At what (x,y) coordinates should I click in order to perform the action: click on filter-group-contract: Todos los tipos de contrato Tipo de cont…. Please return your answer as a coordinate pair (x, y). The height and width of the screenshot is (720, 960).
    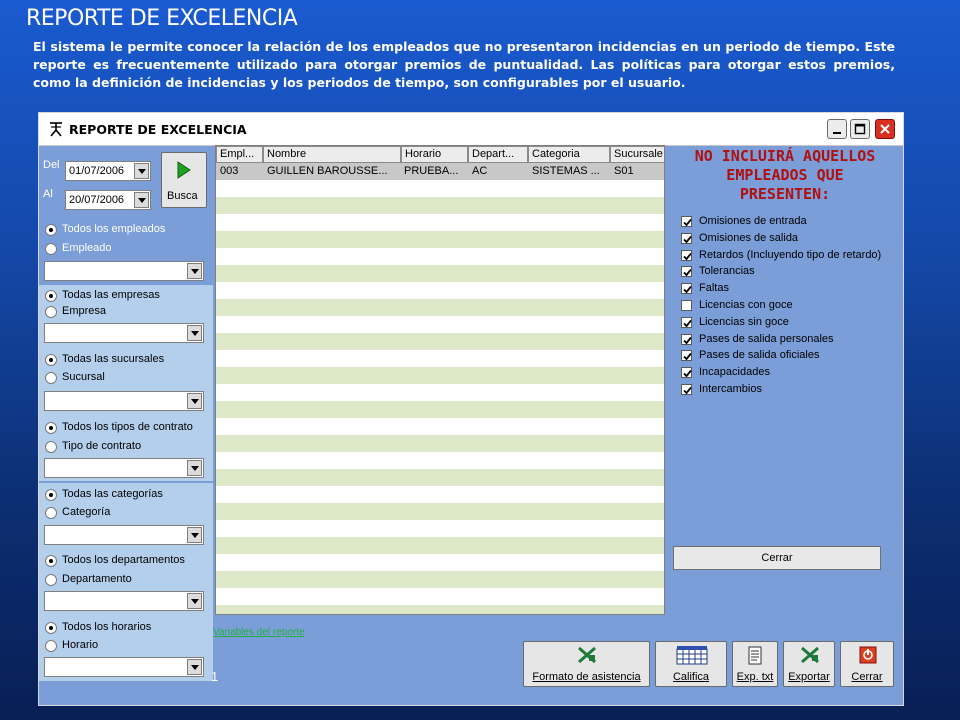
    Looking at the image, I should click on (126, 448).